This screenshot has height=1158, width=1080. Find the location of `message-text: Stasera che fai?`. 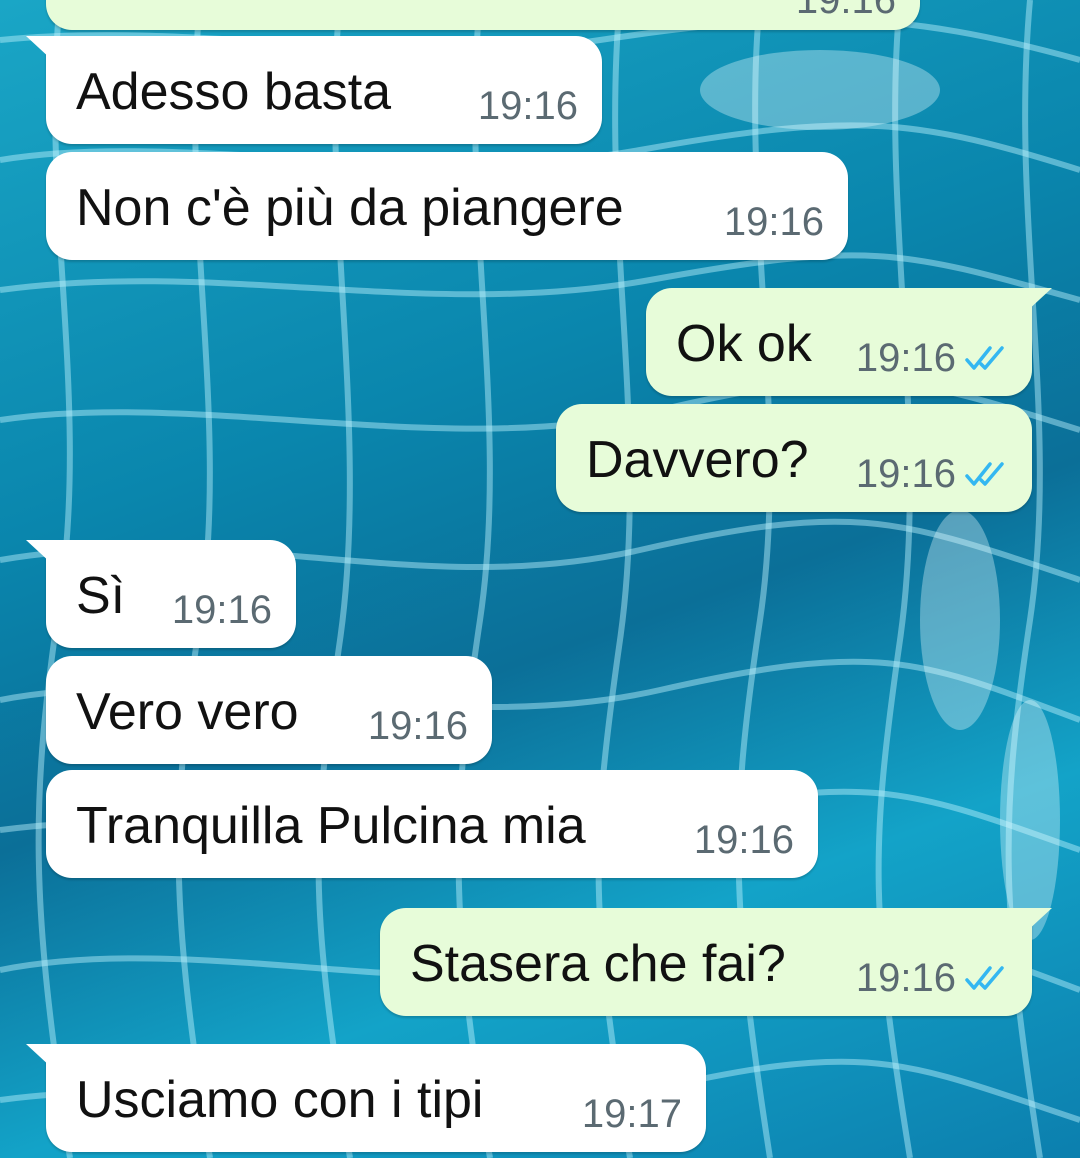

message-text: Stasera che fai? is located at coordinates (598, 964).